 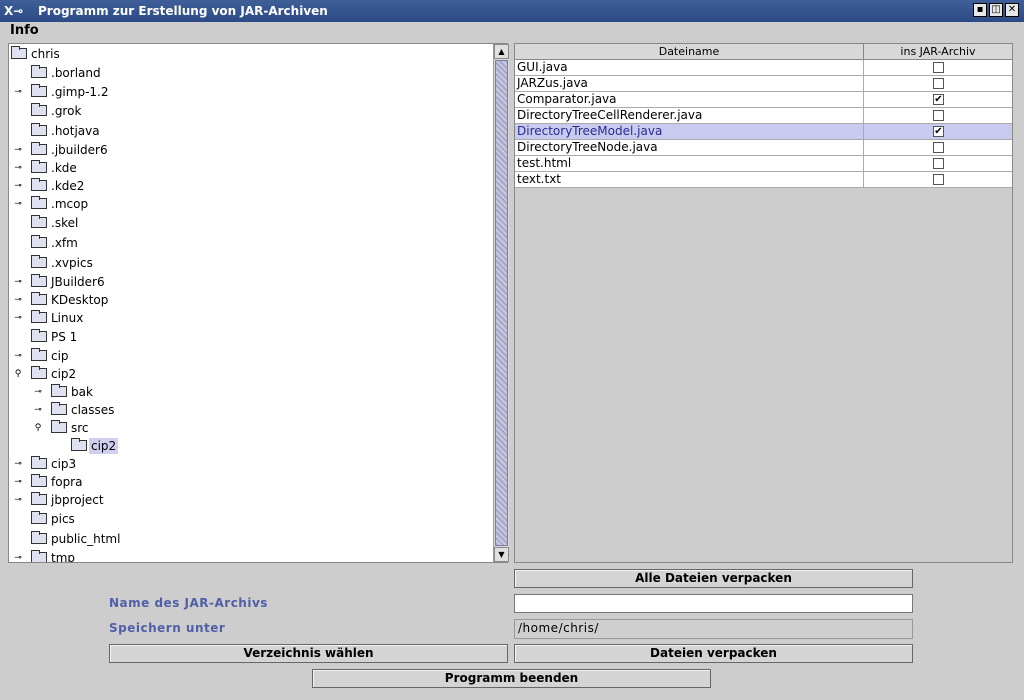 What do you see at coordinates (183, 11) in the screenshot?
I see `window-title: Programm zur Erstellung von JAR-Archiven` at bounding box center [183, 11].